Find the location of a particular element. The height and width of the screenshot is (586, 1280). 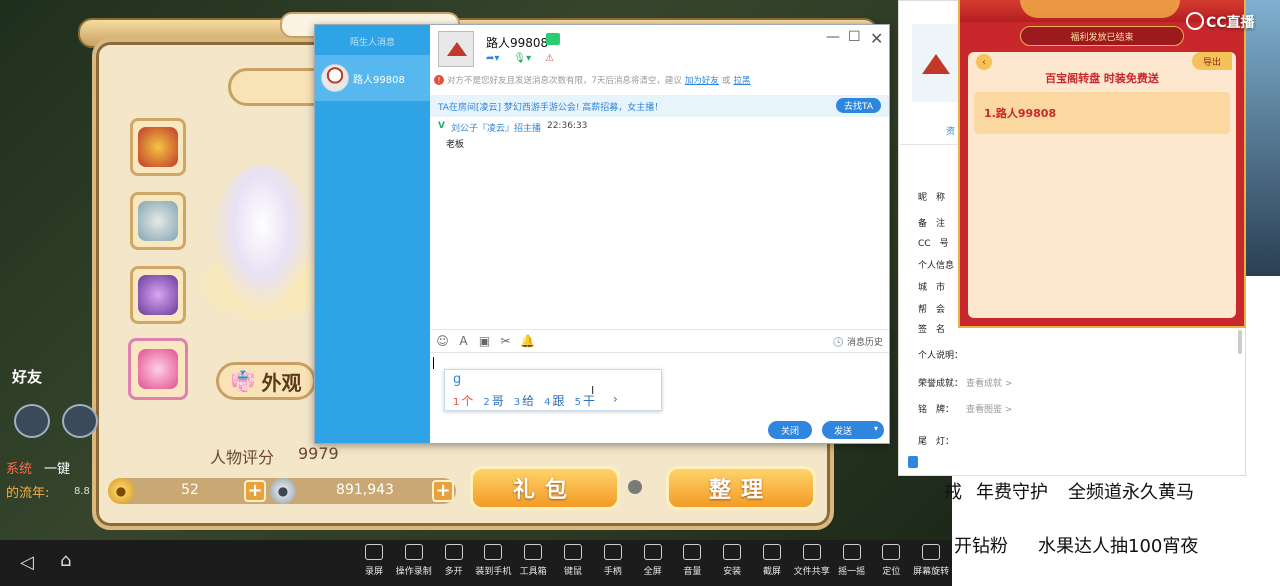

equipment-icon is located at coordinates (158, 147).